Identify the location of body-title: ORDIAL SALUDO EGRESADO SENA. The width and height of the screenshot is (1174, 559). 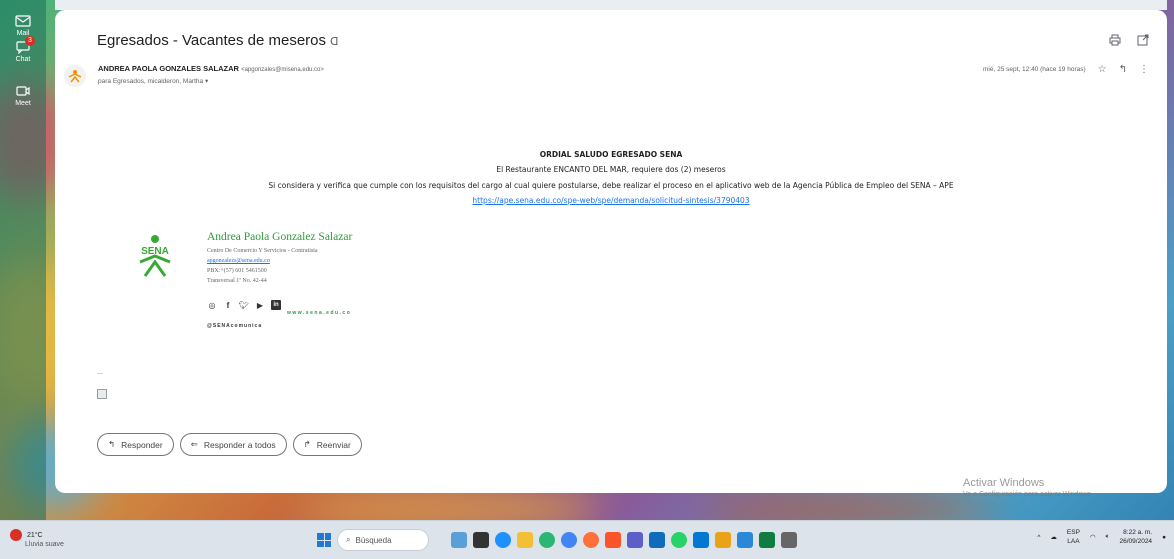
(611, 154).